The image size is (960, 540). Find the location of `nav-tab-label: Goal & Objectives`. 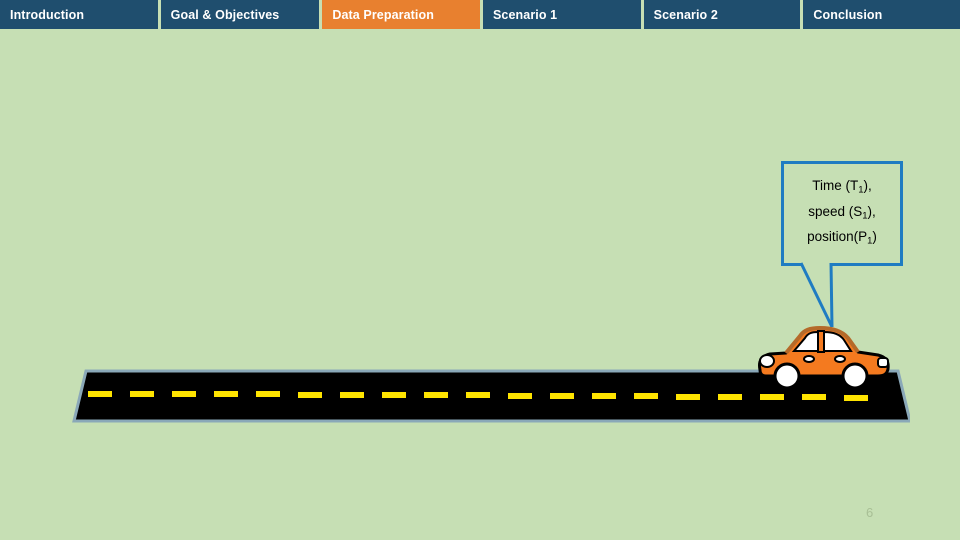

nav-tab-label: Goal & Objectives is located at coordinates (225, 14).